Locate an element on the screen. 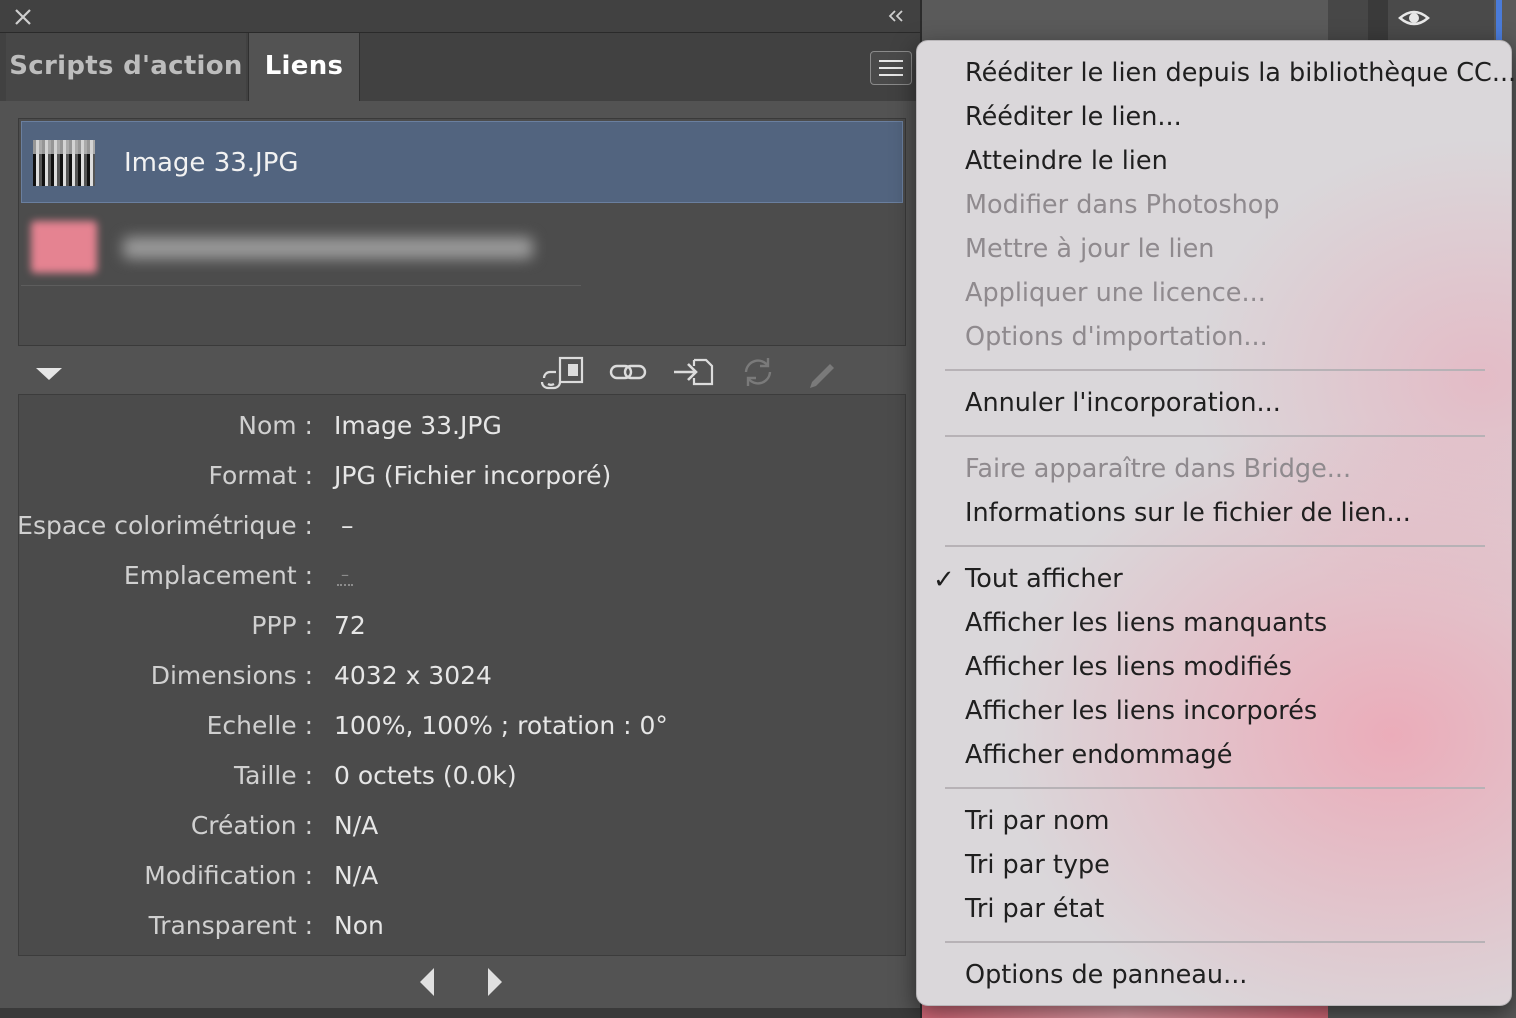  link-row-selected: Image 33.JPG is located at coordinates (462, 162).